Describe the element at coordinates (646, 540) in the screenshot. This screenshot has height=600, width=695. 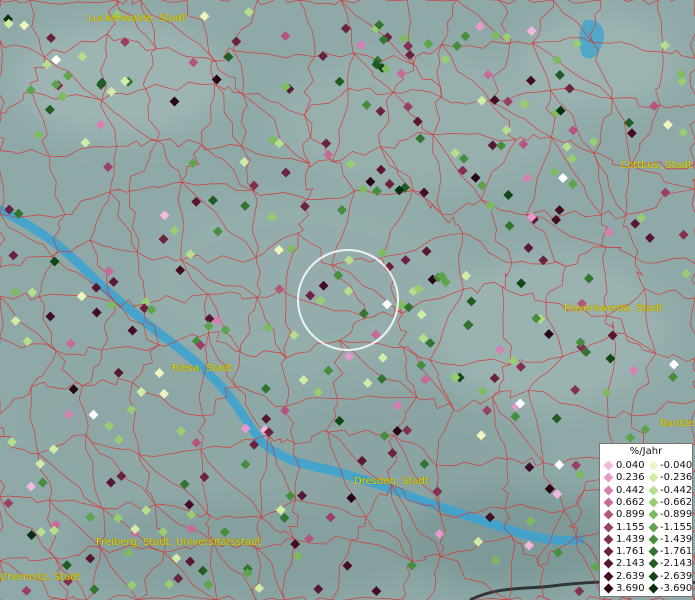
I see `legend-row: 1.439 -1.439` at that location.